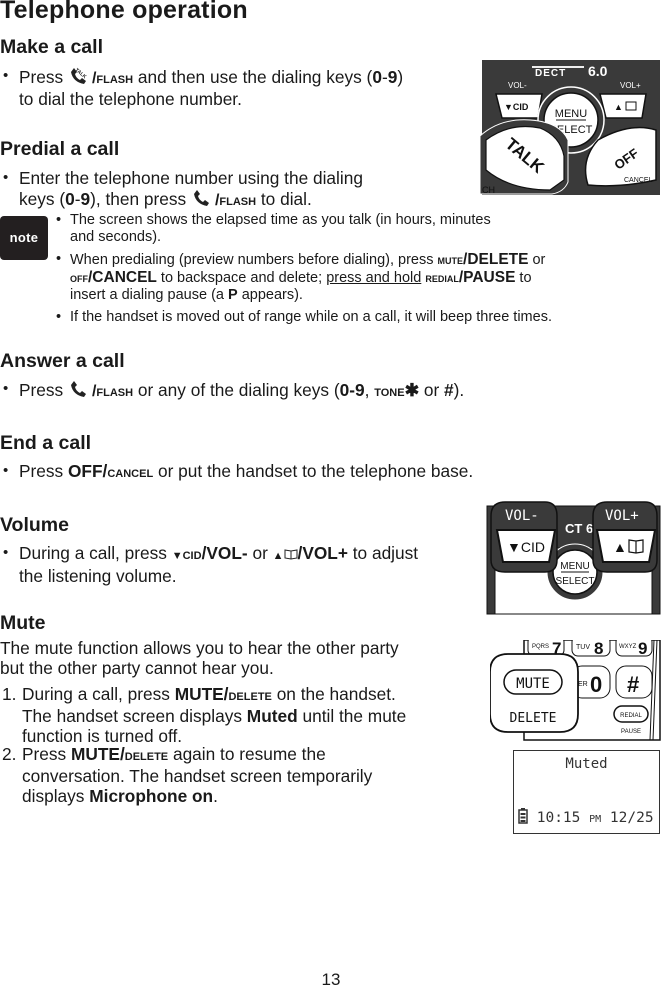 Image resolution: width=662 pixels, height=990 pixels. What do you see at coordinates (550, 73) in the screenshot?
I see `brand-label: DECT` at bounding box center [550, 73].